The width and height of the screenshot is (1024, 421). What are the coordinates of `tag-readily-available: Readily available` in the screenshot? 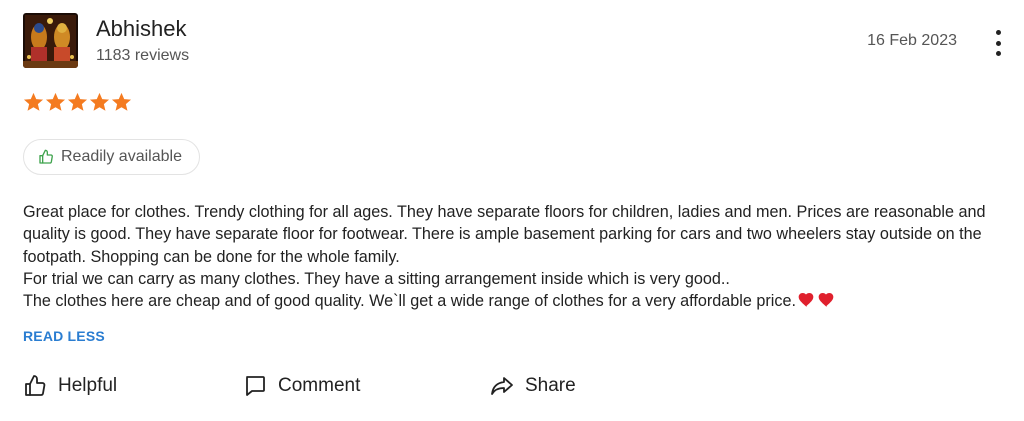 It's located at (111, 157).